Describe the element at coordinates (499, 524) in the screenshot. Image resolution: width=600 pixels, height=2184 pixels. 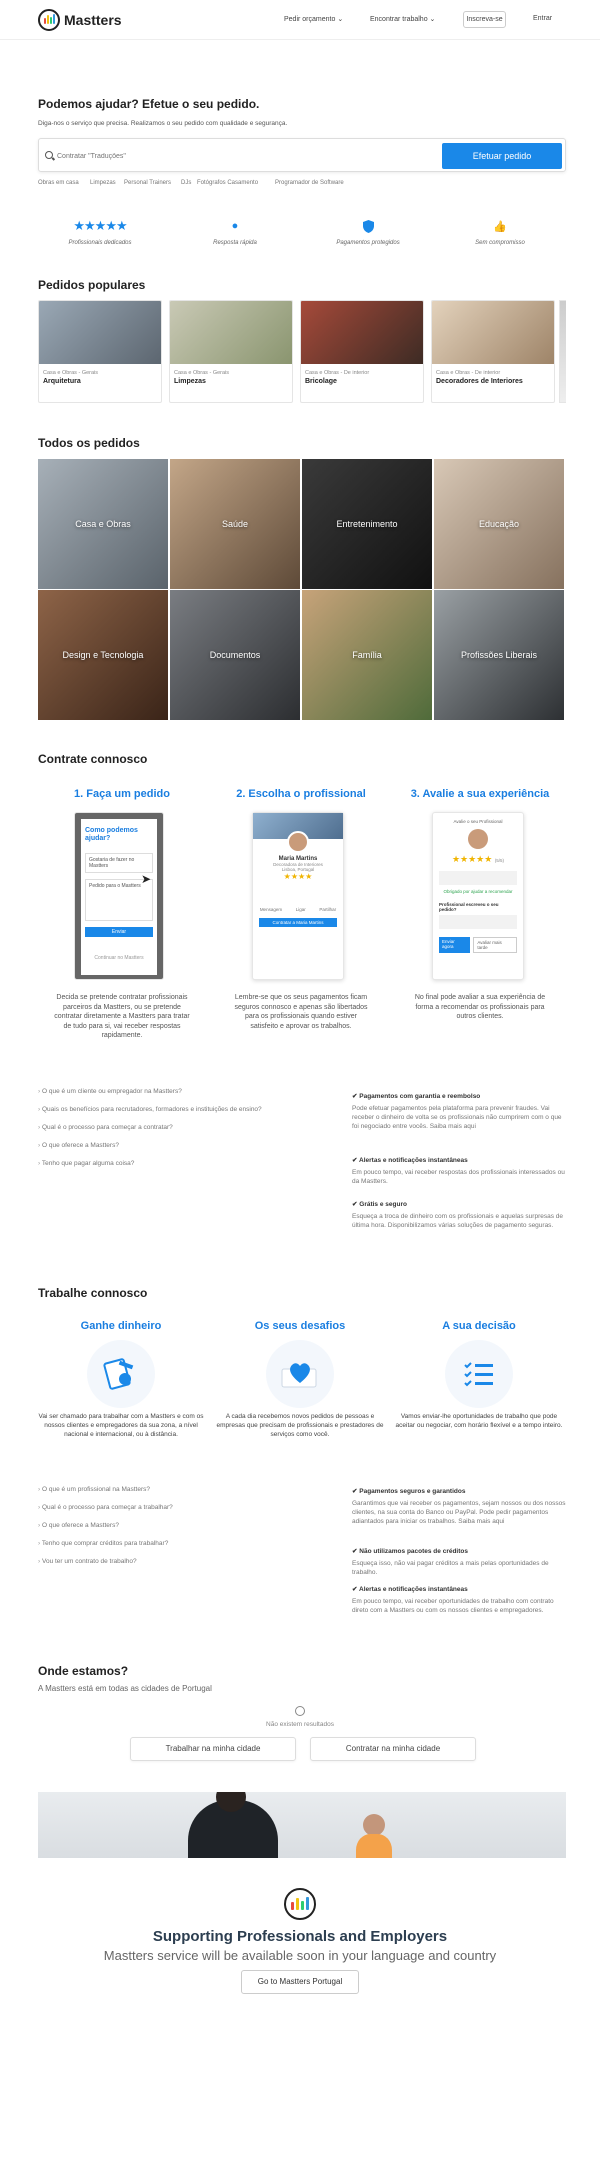
I see `category-tile: Educação` at that location.